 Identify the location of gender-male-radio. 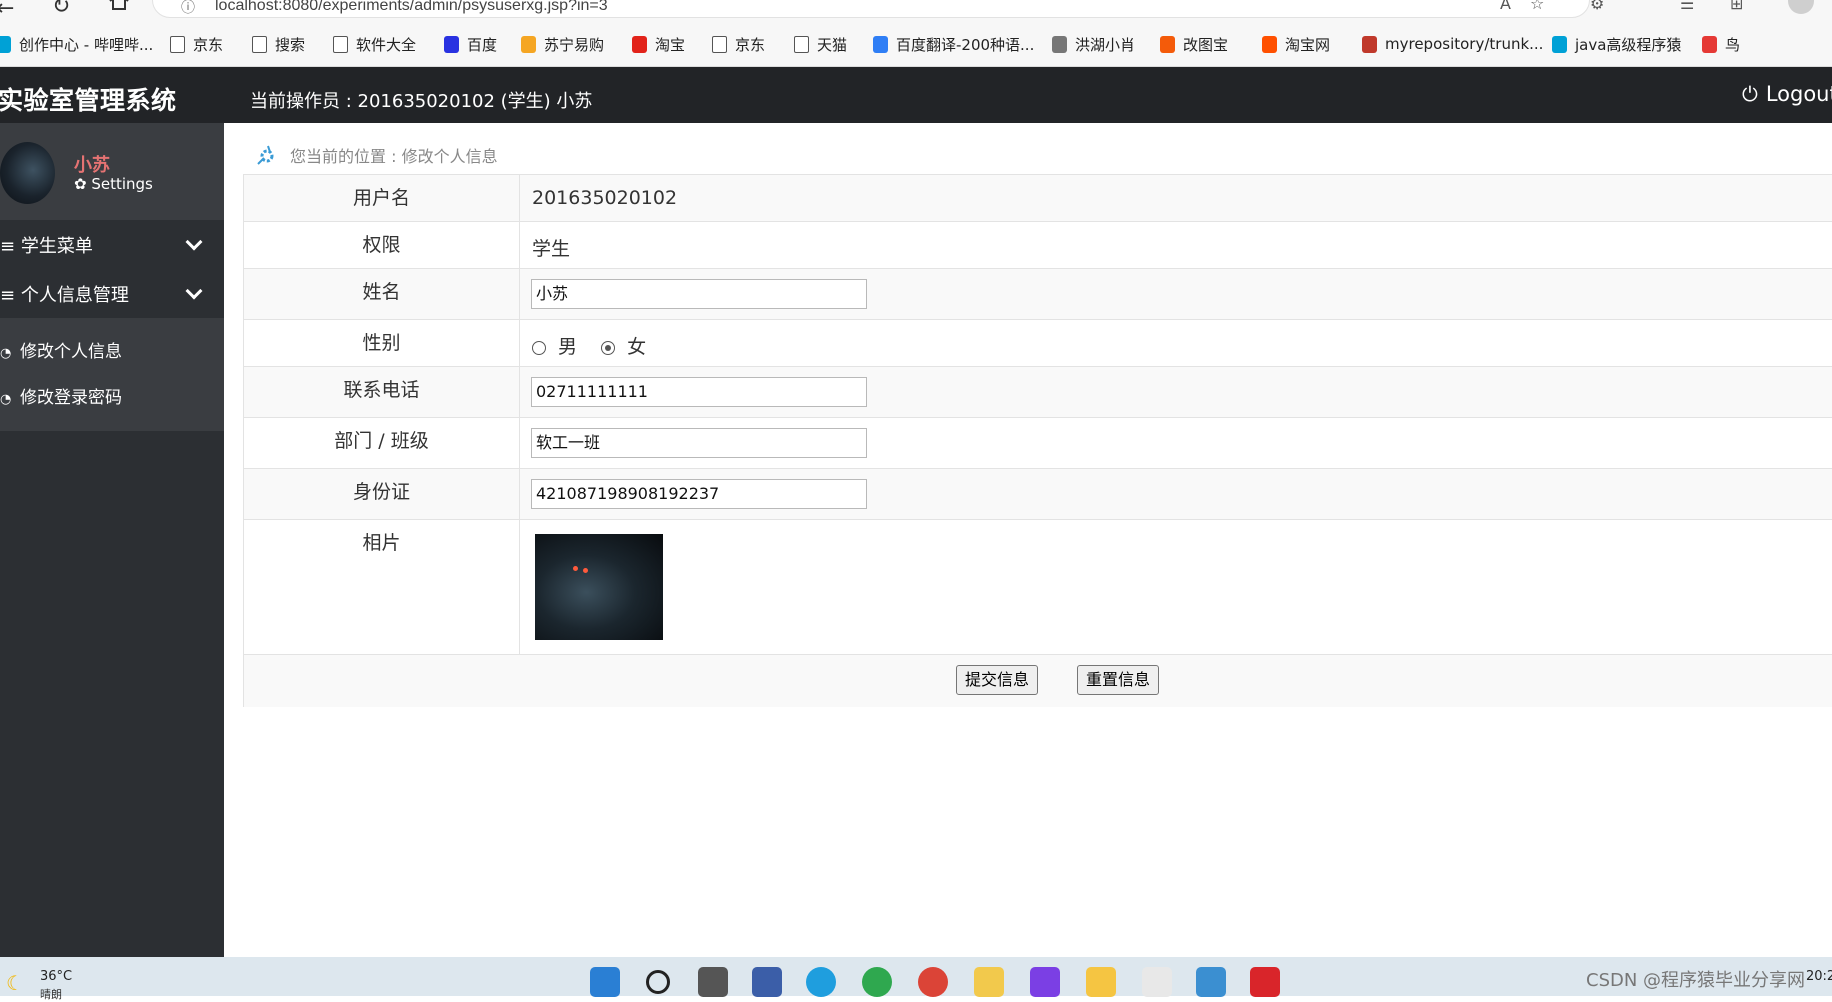
(539, 347).